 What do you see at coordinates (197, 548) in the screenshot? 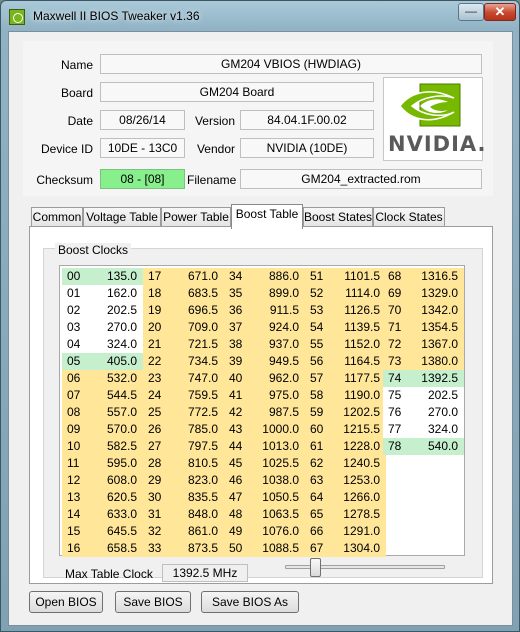
I see `boost-clock-value-cell: 873.5` at bounding box center [197, 548].